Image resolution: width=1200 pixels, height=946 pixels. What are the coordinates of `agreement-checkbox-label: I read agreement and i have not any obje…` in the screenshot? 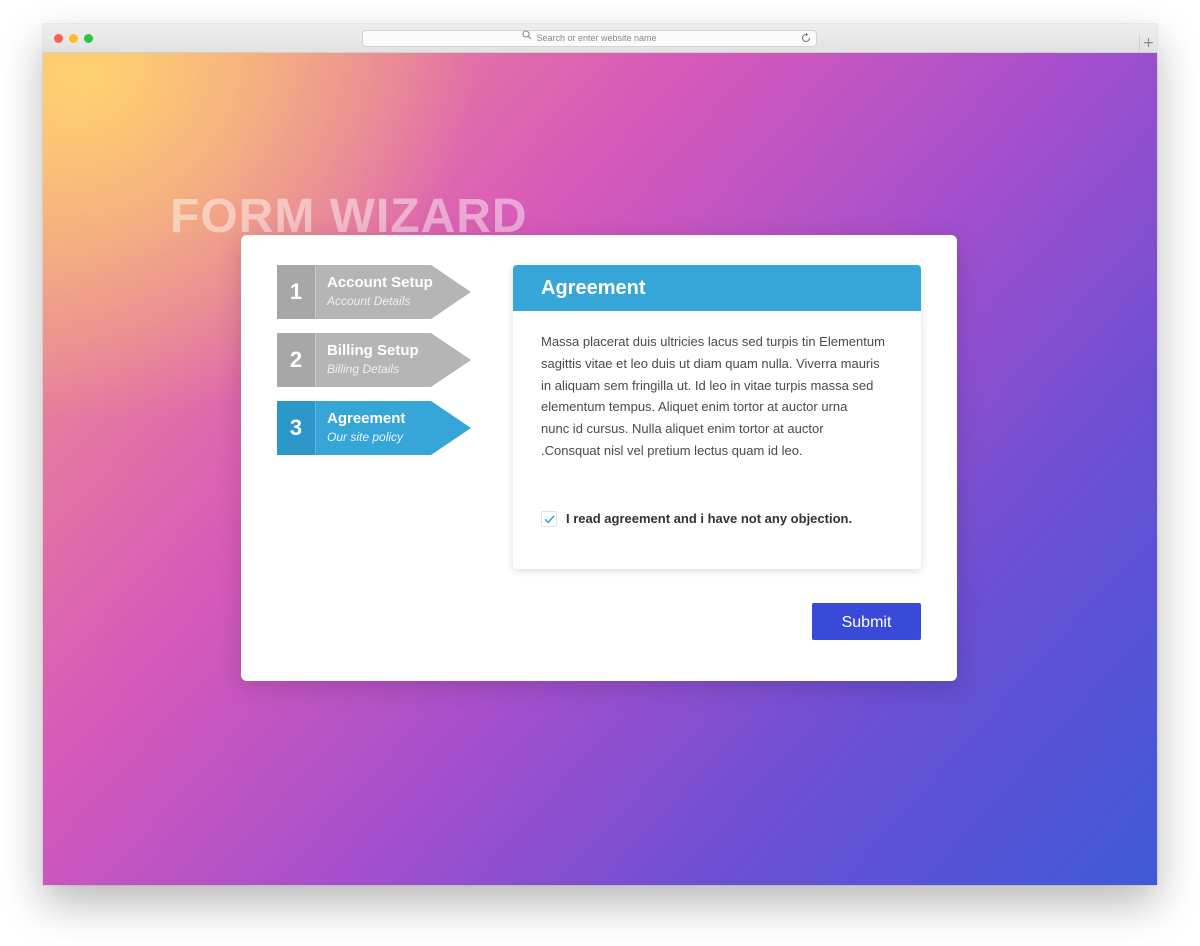 It's located at (709, 518).